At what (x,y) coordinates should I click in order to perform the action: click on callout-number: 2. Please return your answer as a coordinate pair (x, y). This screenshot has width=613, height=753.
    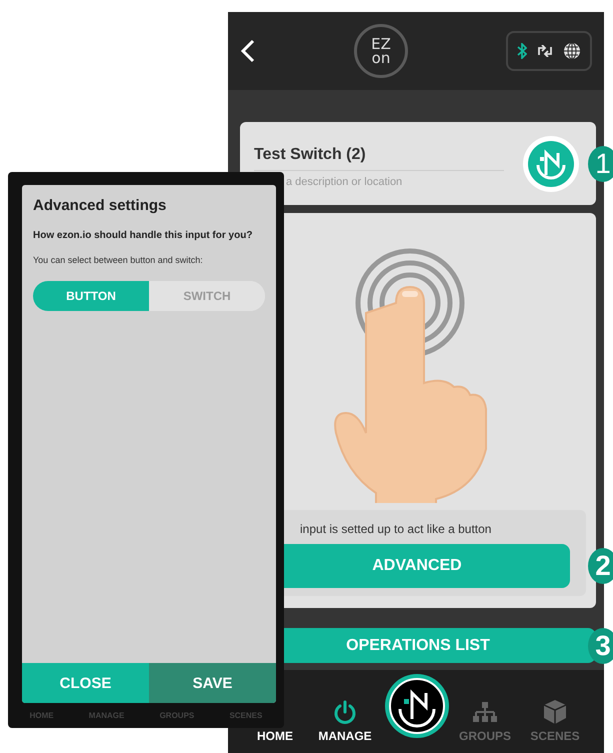
    Looking at the image, I should click on (600, 566).